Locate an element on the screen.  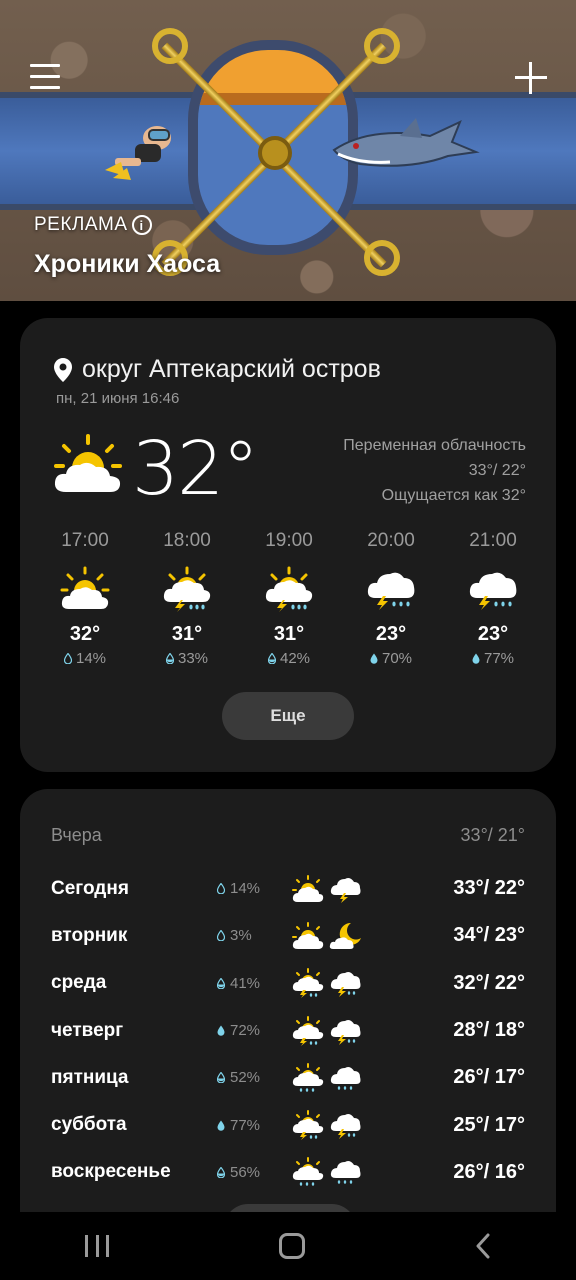
hour-time: 21:00 is located at coordinates (493, 540).